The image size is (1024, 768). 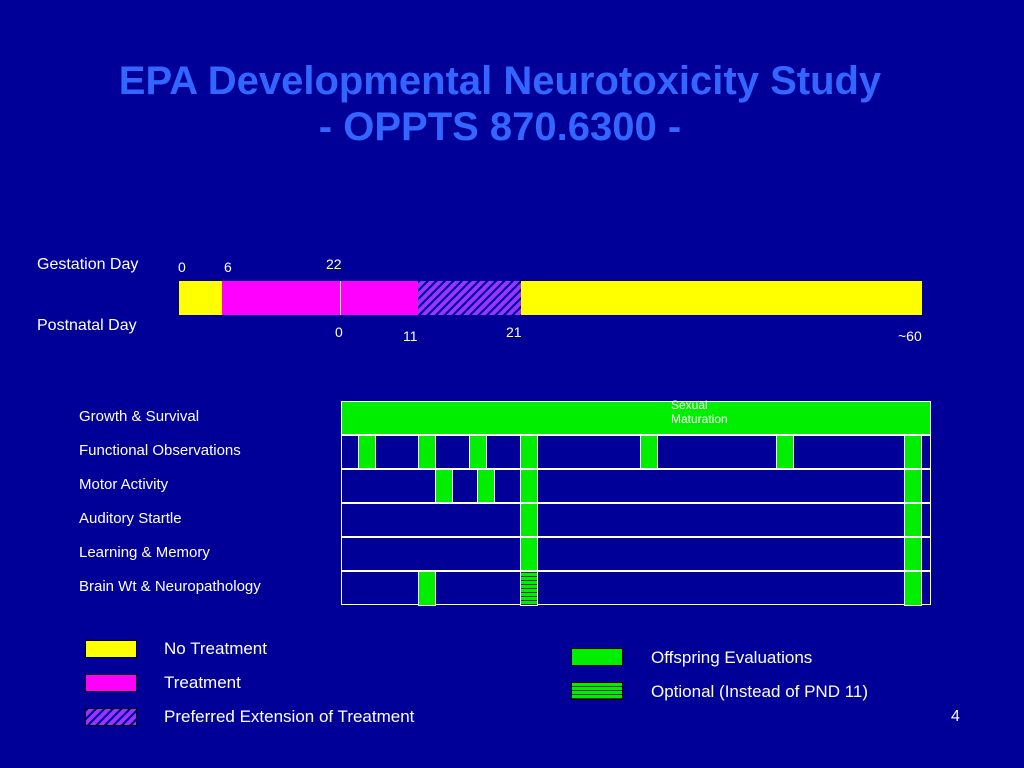 I want to click on preferred-extension-legend-label: Preferred Extension of Treatment, so click(x=289, y=716).